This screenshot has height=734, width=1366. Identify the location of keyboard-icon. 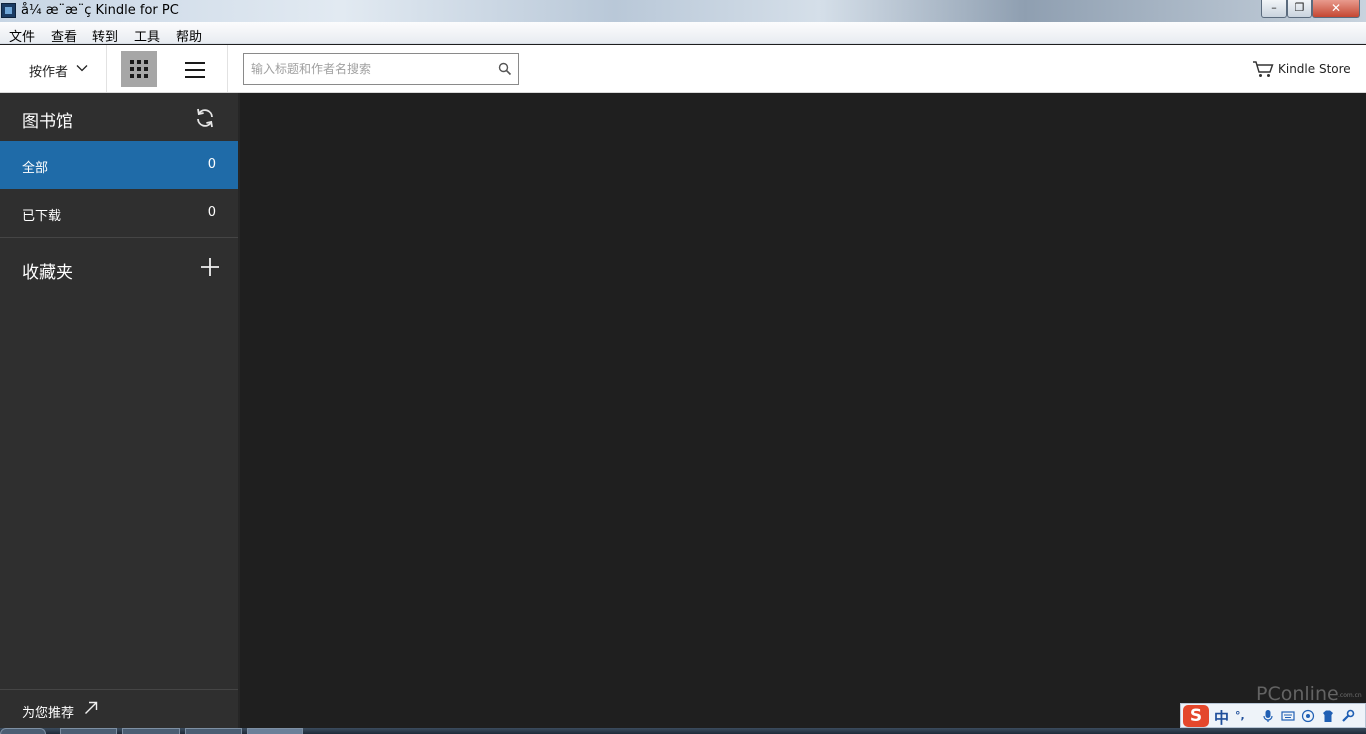
(1288, 716).